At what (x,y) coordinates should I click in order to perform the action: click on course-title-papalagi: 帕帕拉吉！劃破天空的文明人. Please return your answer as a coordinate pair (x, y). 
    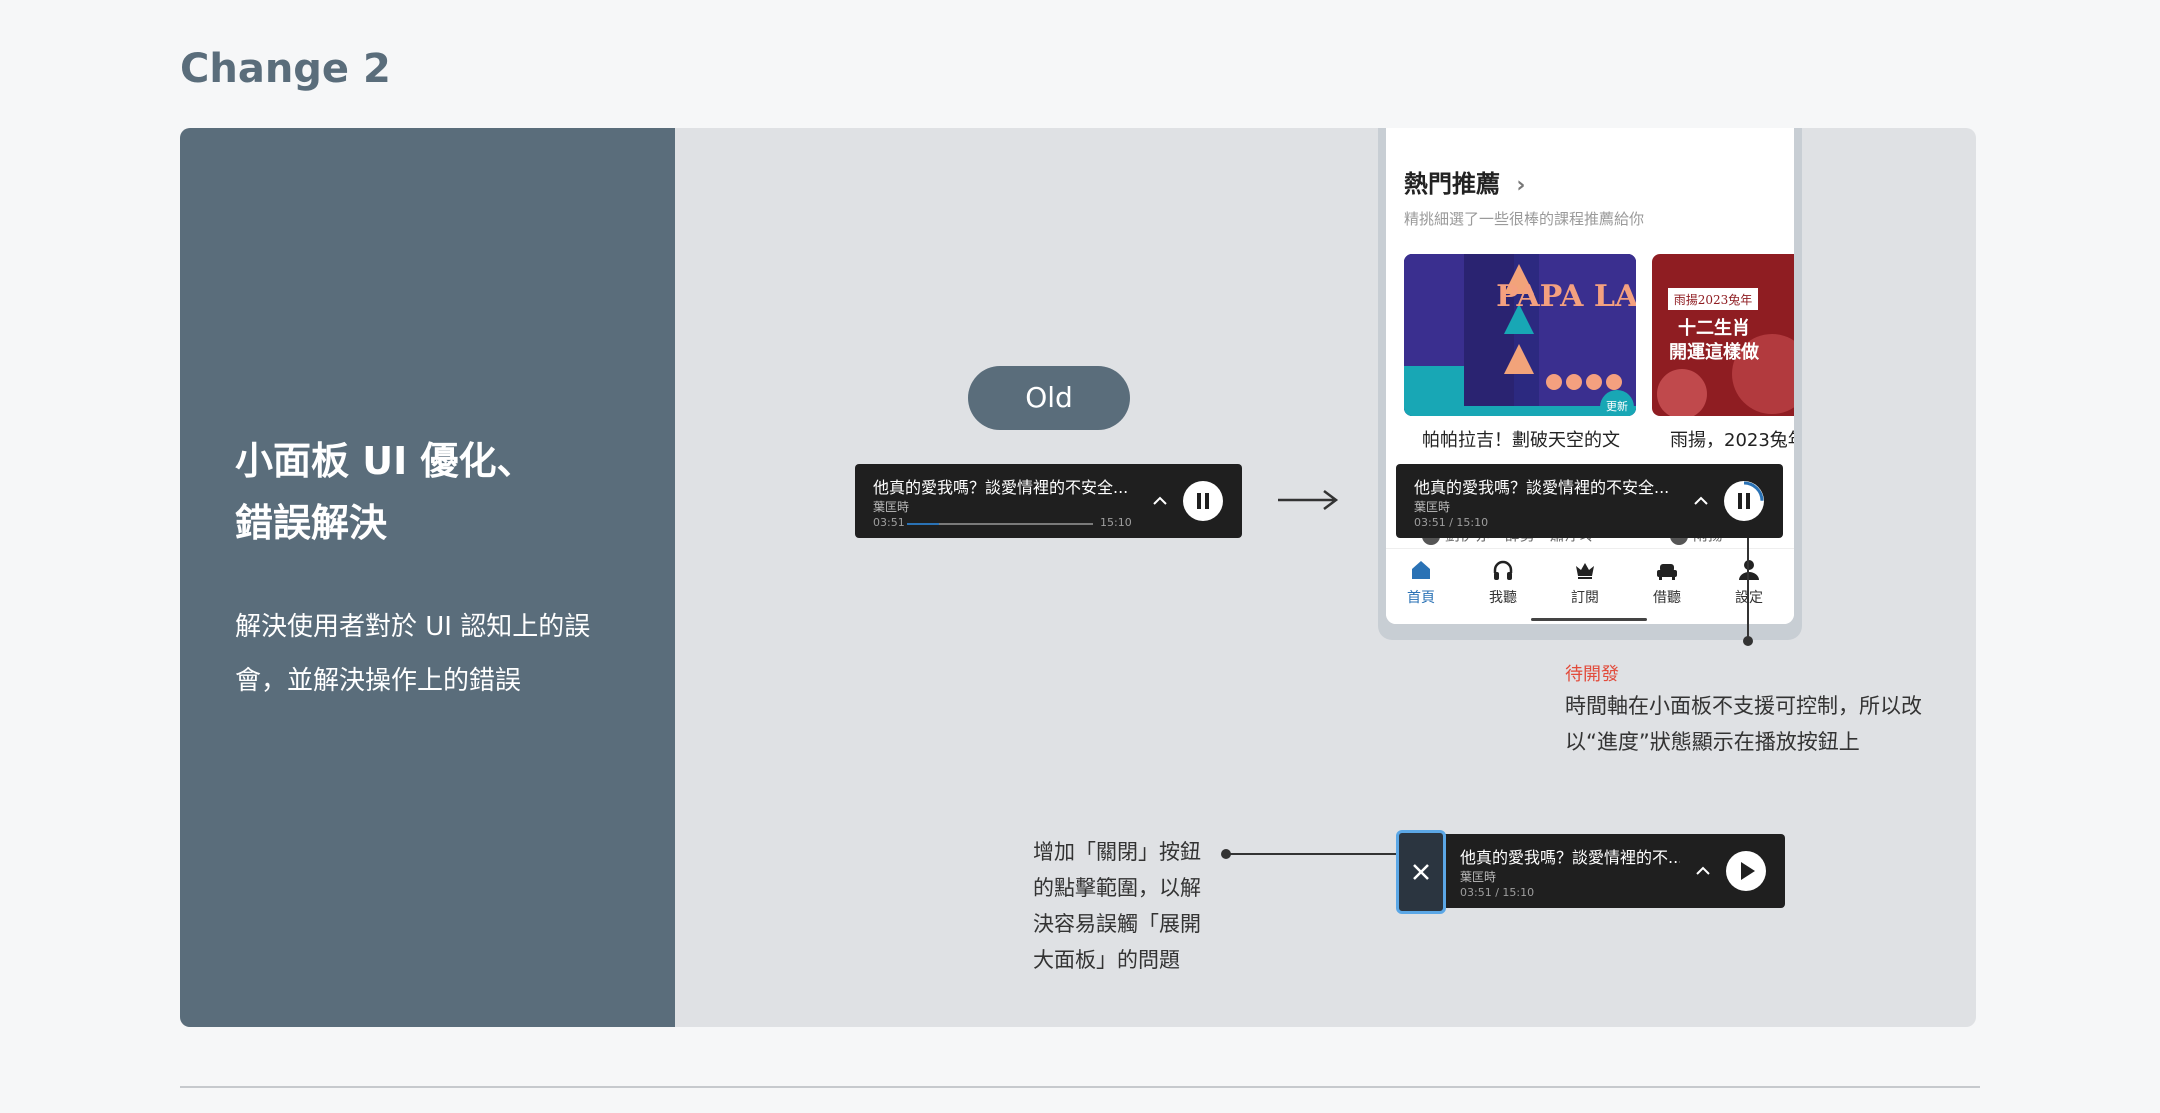
    Looking at the image, I should click on (1522, 441).